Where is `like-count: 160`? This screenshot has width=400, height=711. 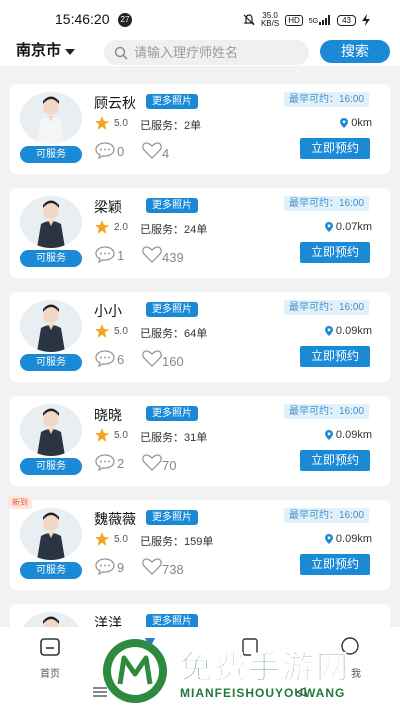 like-count: 160 is located at coordinates (173, 361).